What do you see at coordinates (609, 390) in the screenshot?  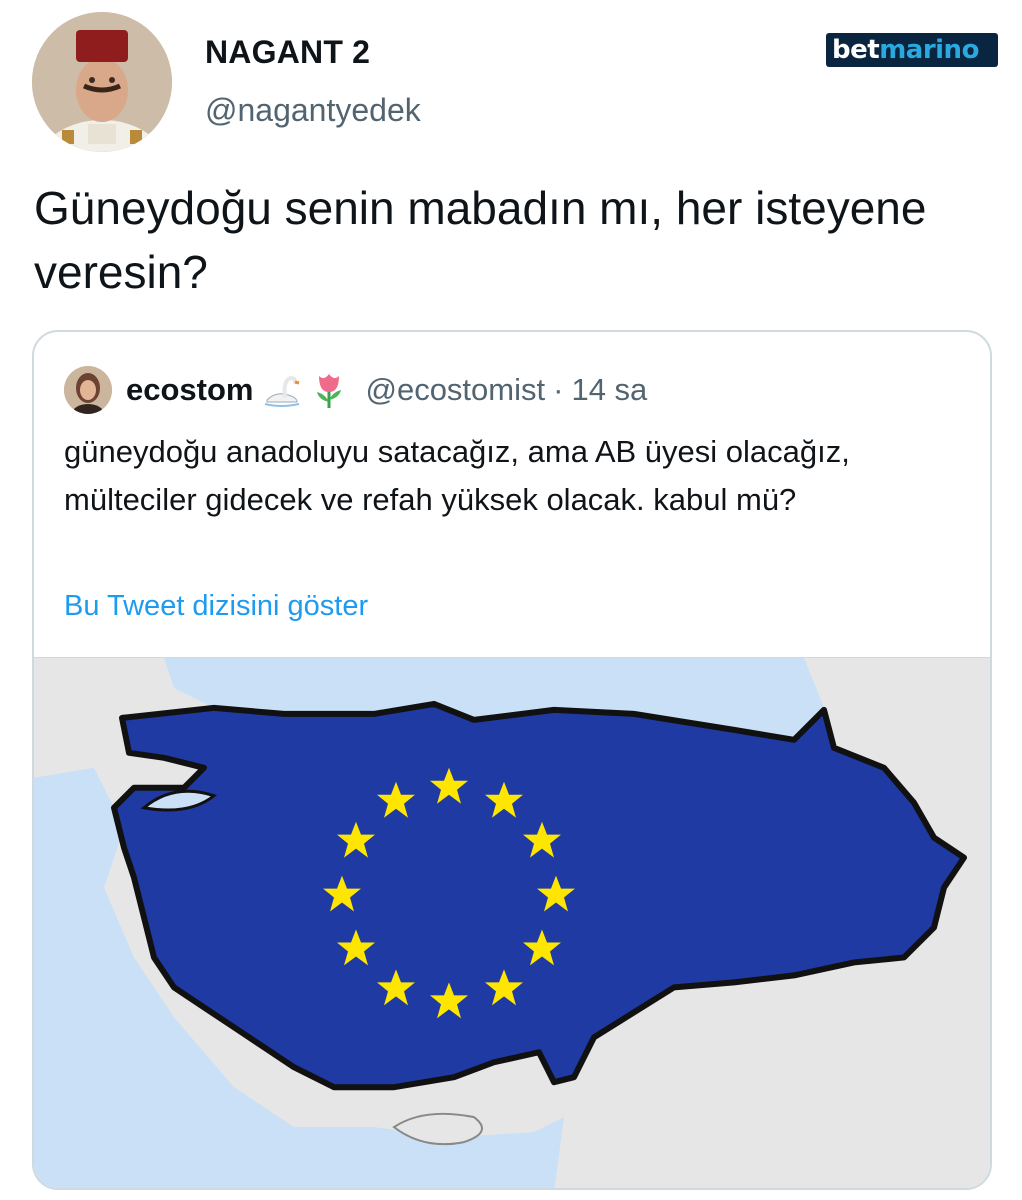 I see `quoted-tweet-time: 14 sa` at bounding box center [609, 390].